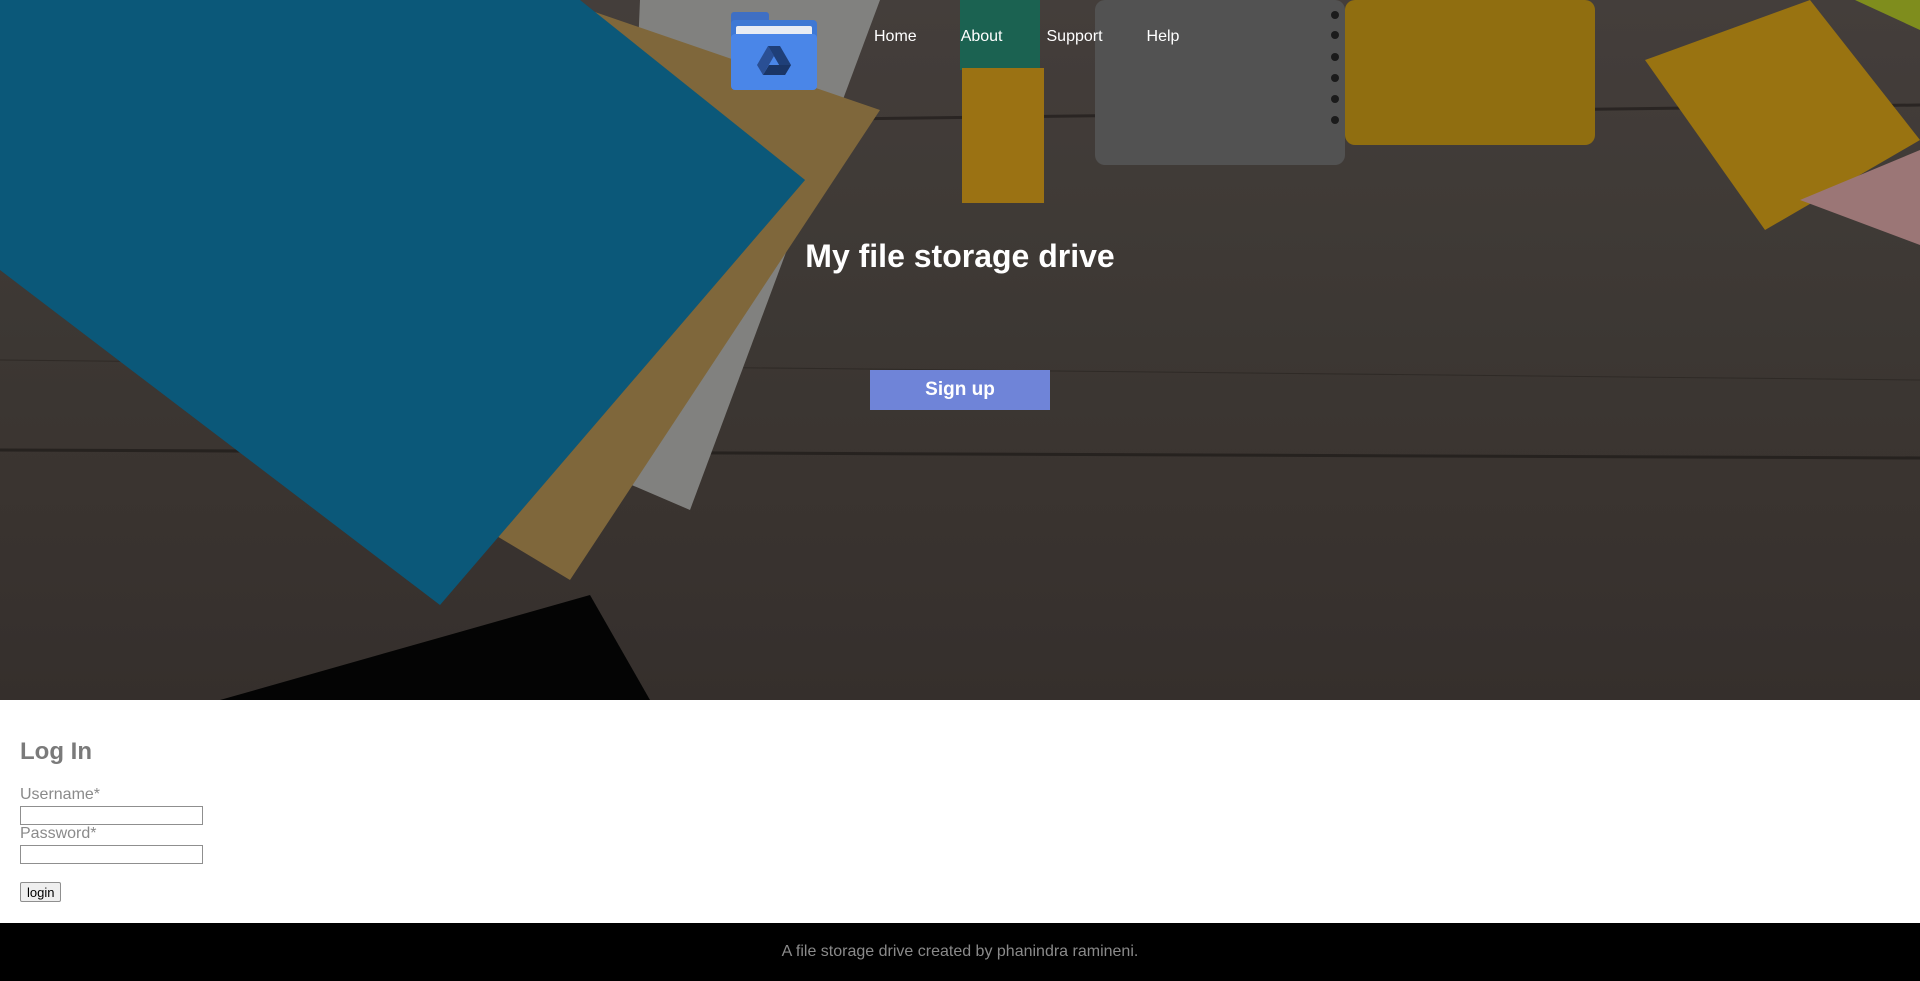 This screenshot has width=1920, height=981. Describe the element at coordinates (960, 390) in the screenshot. I see `signup-button: Sign up` at that location.